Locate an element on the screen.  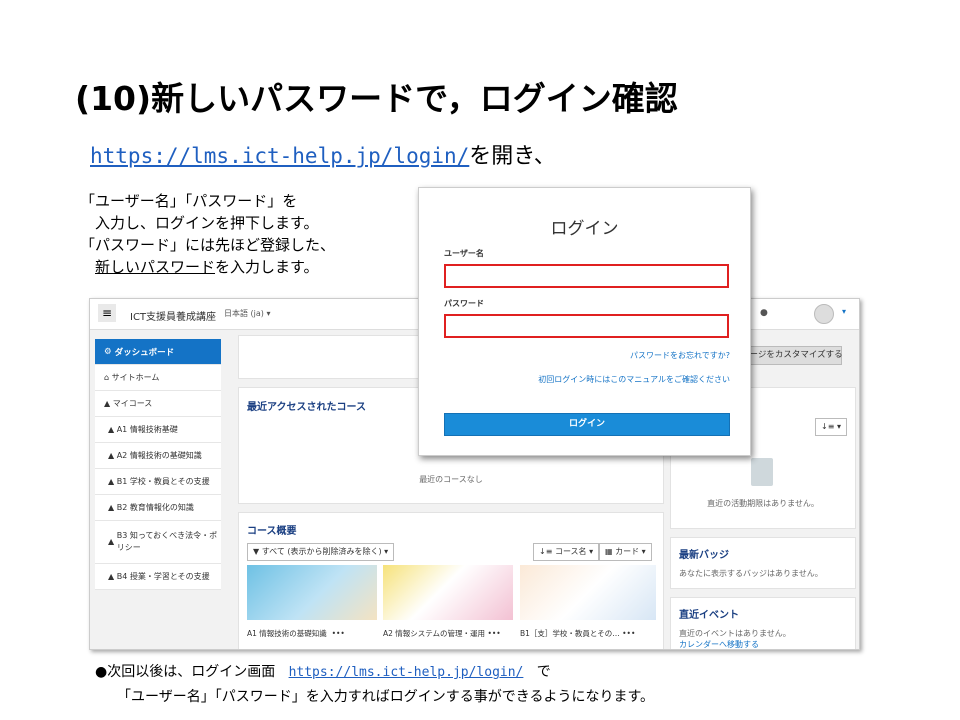
course-sort-dropdown: ↓≡ コース名 ▾ is located at coordinates (566, 552).